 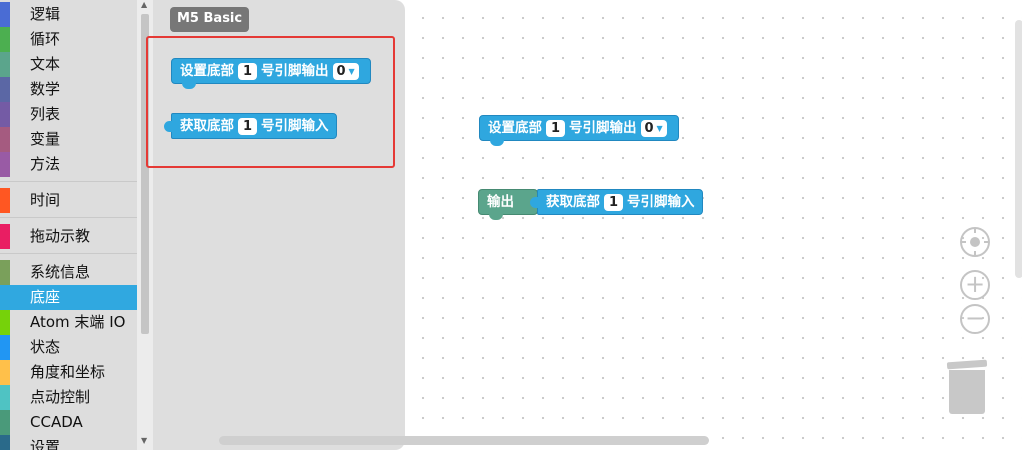 I want to click on category-label: 文本, so click(x=45, y=64).